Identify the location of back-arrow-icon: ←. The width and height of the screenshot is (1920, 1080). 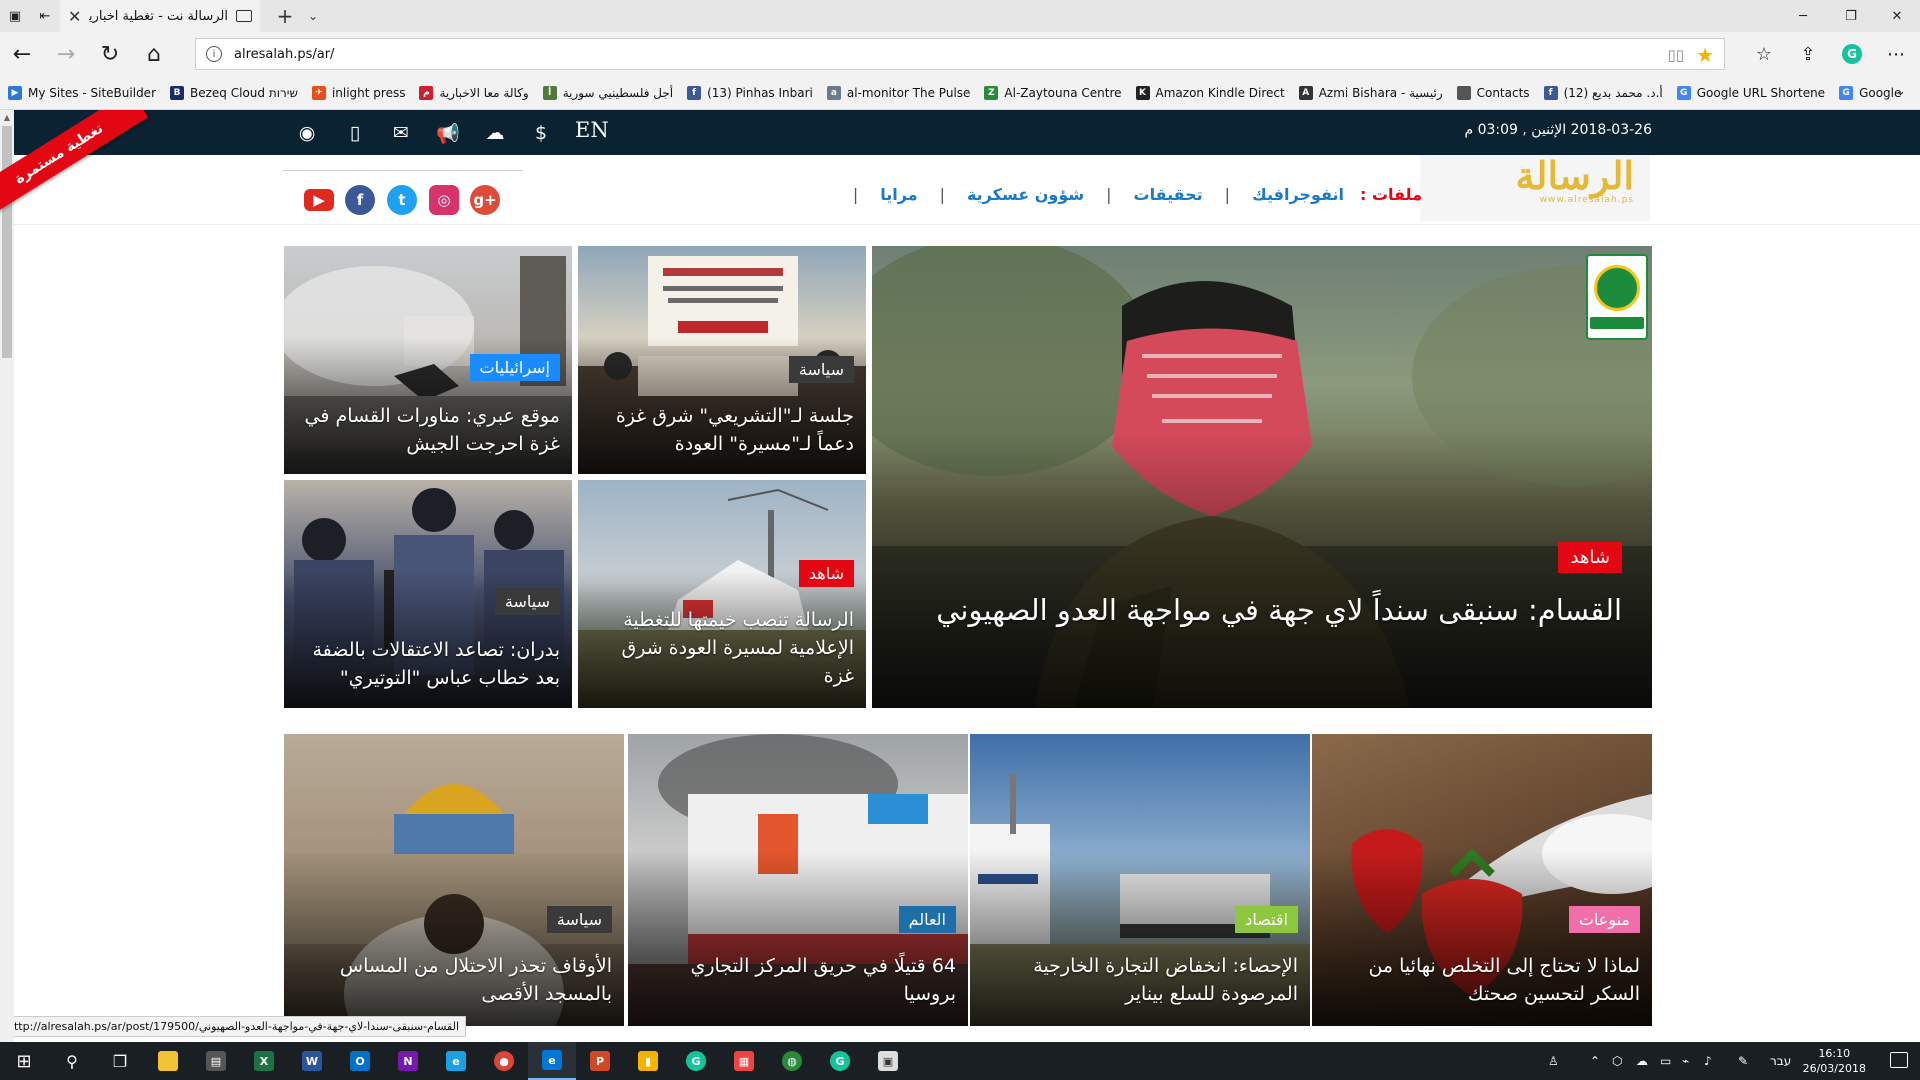
(22, 54).